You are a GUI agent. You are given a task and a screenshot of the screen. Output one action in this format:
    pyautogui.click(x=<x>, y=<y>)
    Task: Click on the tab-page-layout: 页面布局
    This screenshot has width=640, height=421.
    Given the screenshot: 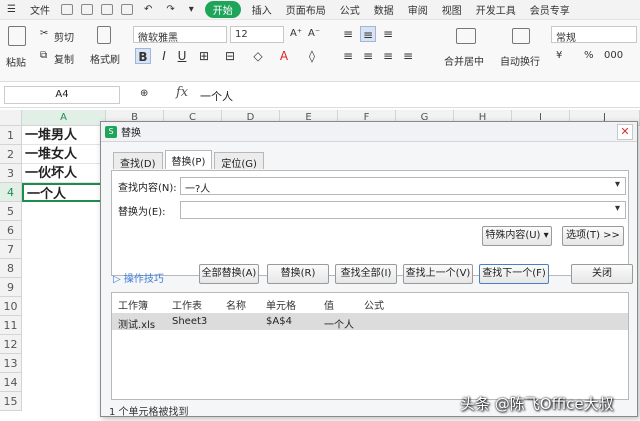 What is the action you would take?
    pyautogui.click(x=306, y=9)
    